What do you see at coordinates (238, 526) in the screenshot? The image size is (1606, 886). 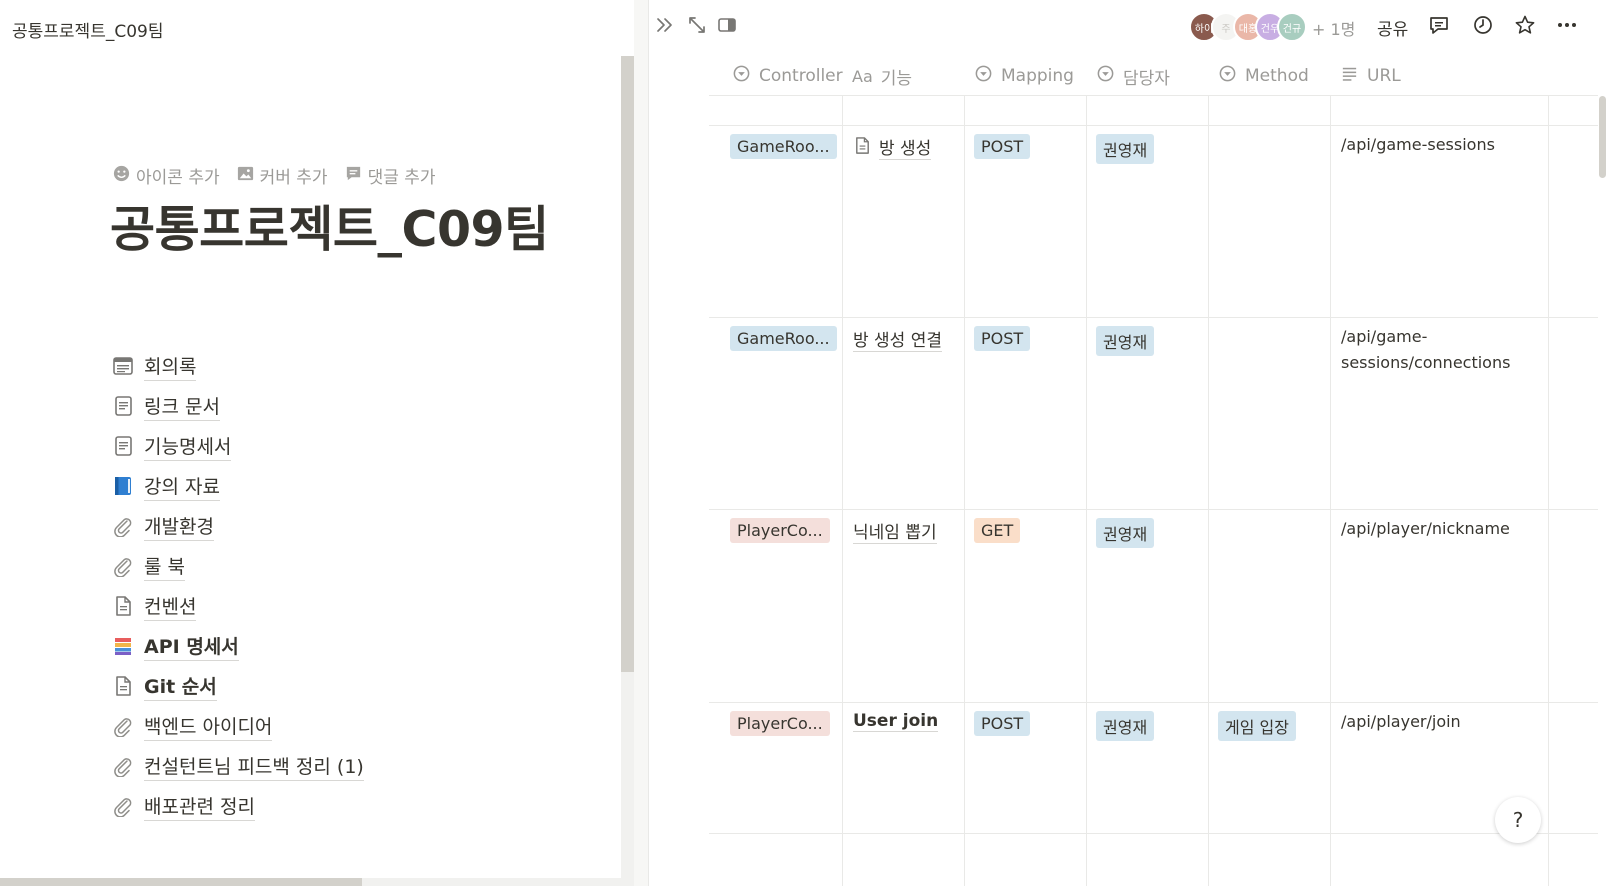 I see `sub-page-dev-environment: 개발환경` at bounding box center [238, 526].